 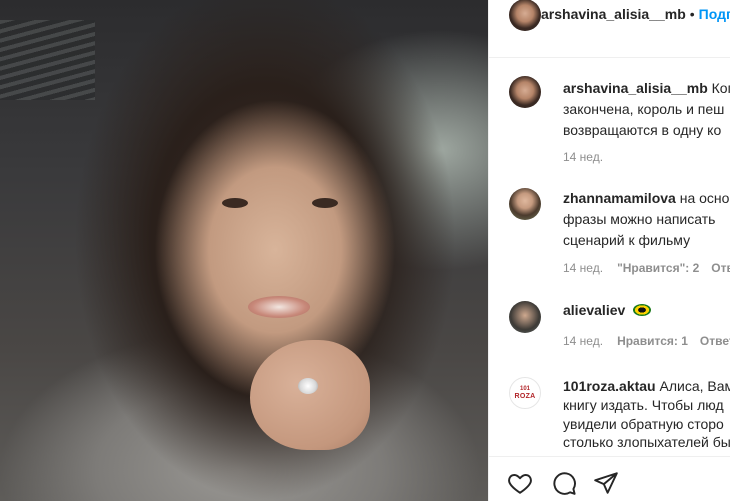 I want to click on comment-line: на осно, so click(x=704, y=198).